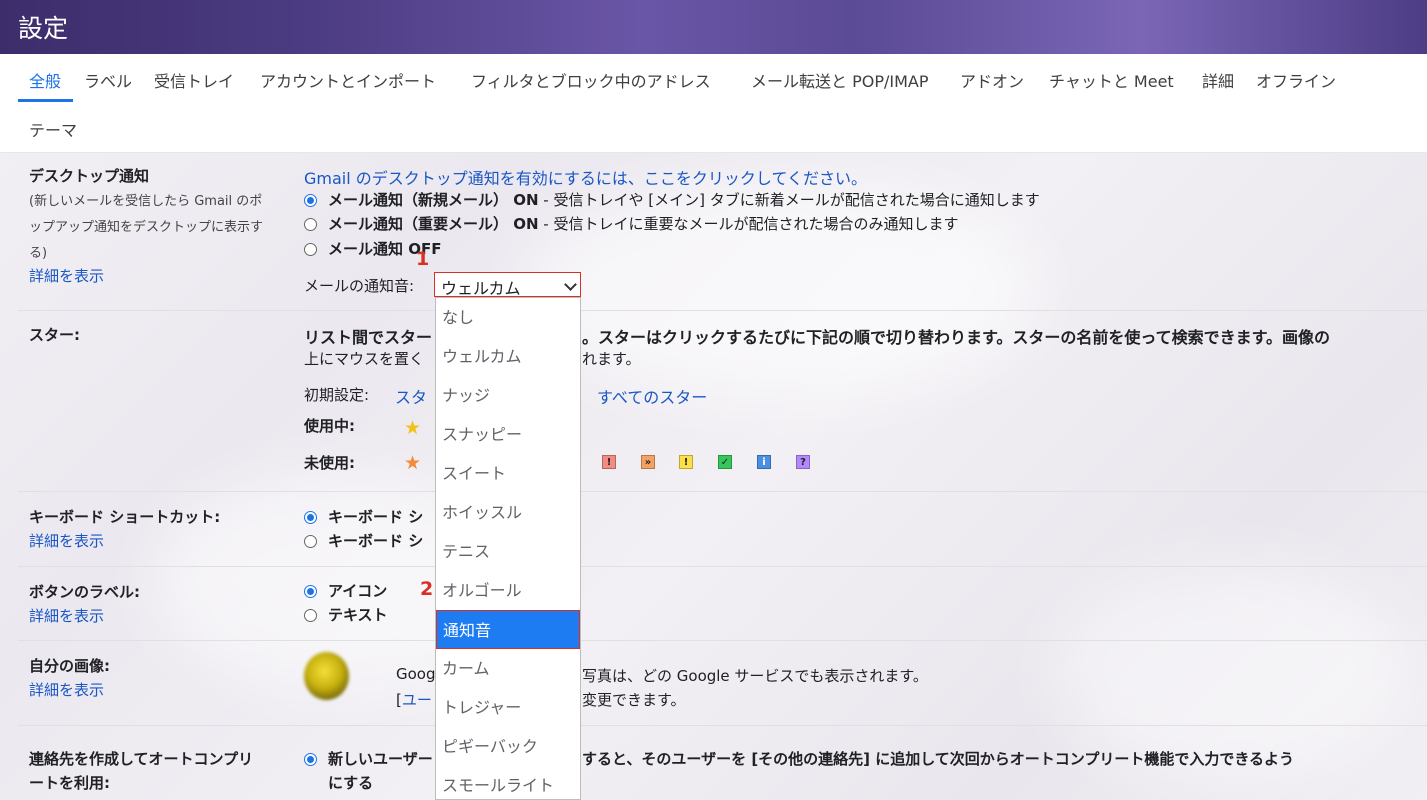 This screenshot has height=800, width=1427. Describe the element at coordinates (764, 462) in the screenshot. I see `blue-info-icon: i` at that location.